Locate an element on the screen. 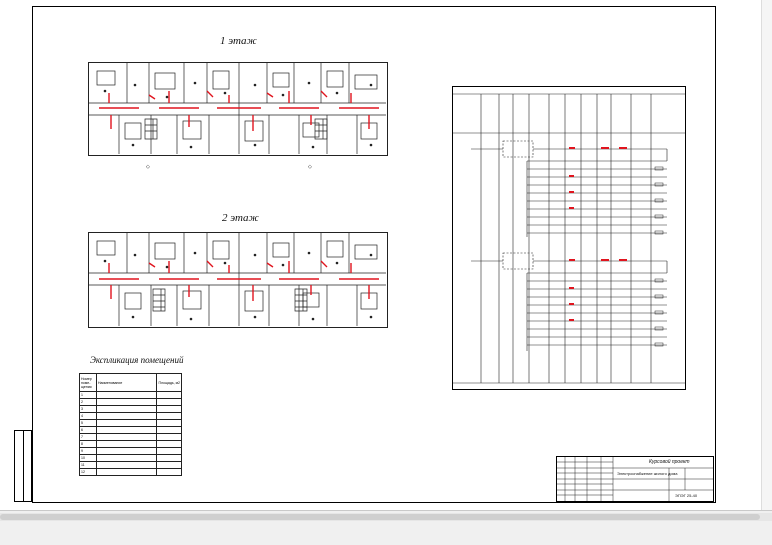 Image resolution: width=772 pixels, height=545 pixels. floor1-plan is located at coordinates (238, 109).